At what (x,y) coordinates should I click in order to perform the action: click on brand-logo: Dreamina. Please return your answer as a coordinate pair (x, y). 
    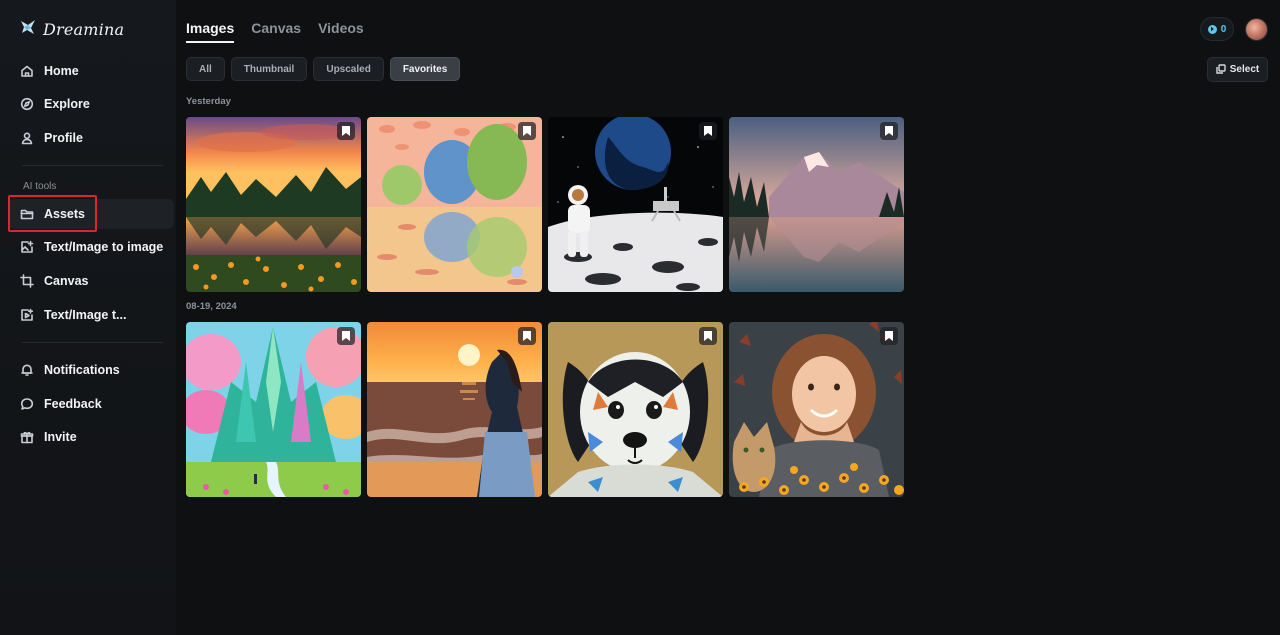
    Looking at the image, I should click on (71, 29).